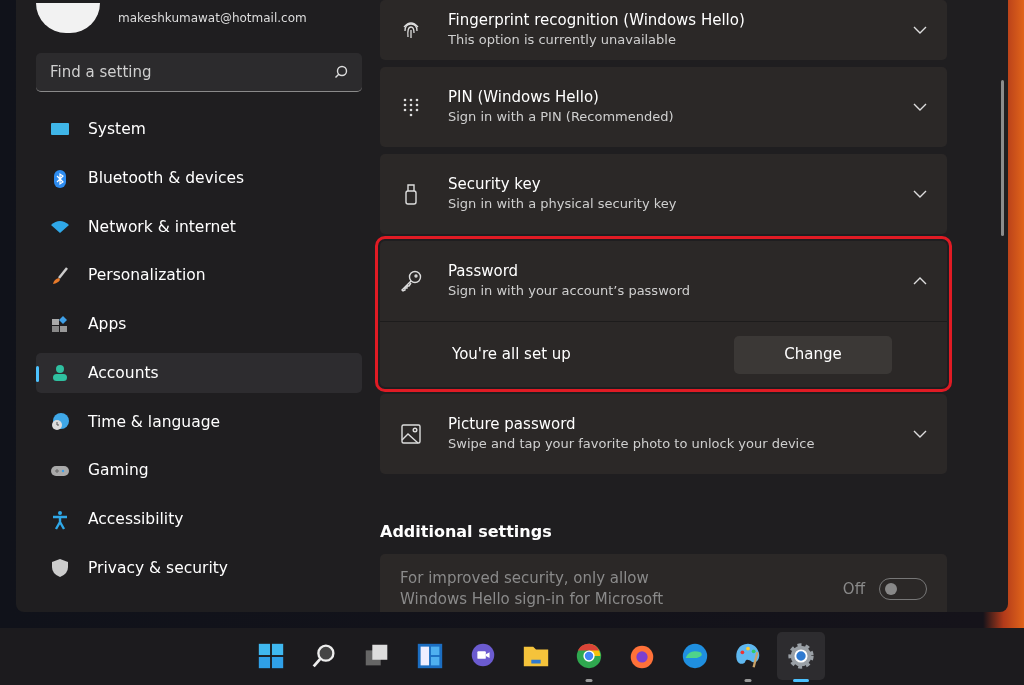 Image resolution: width=1024 pixels, height=685 pixels. I want to click on option-description: Swipe and tap your favorite photo to unlock your device, so click(631, 443).